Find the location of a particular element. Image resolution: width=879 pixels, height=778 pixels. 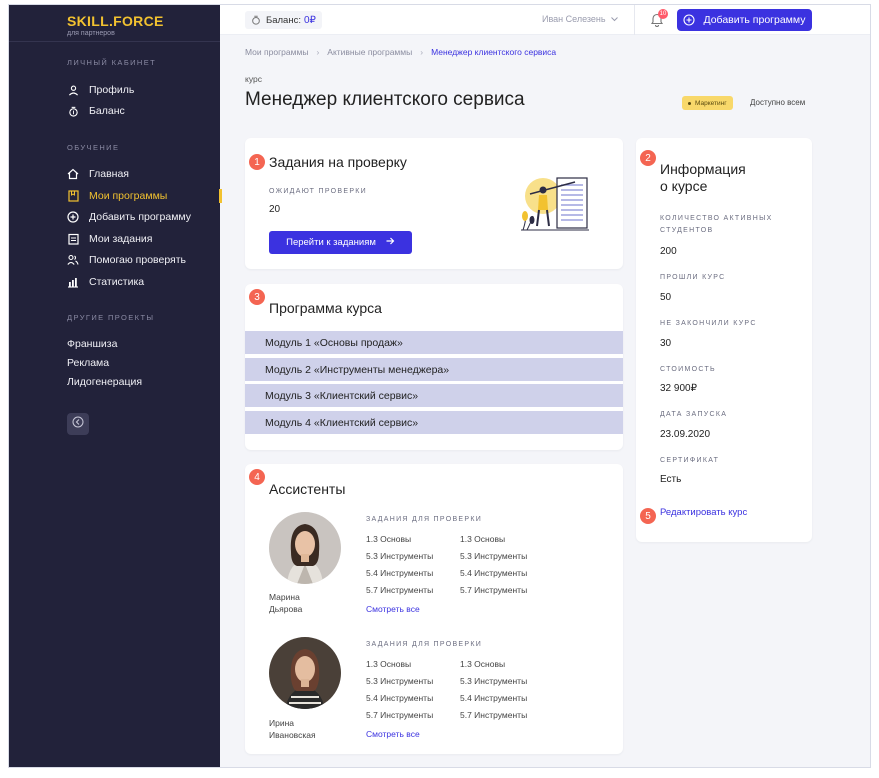

sidebar-item-balance: Баланс is located at coordinates (96, 111).